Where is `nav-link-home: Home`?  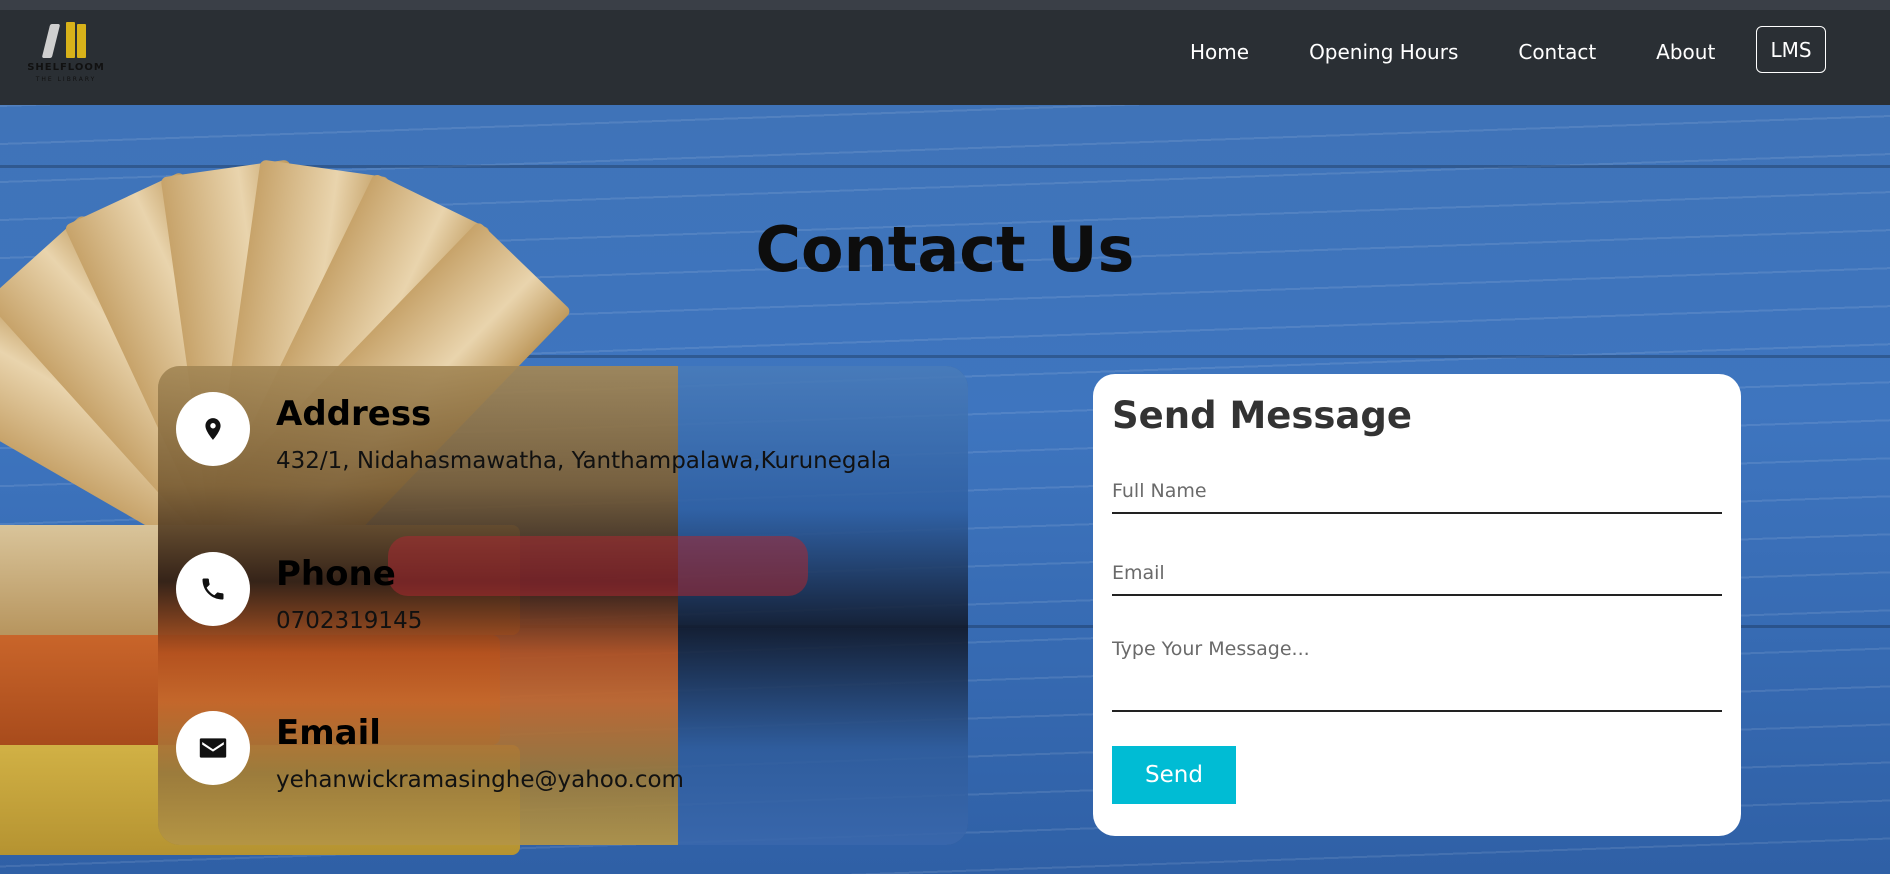 nav-link-home: Home is located at coordinates (1219, 52).